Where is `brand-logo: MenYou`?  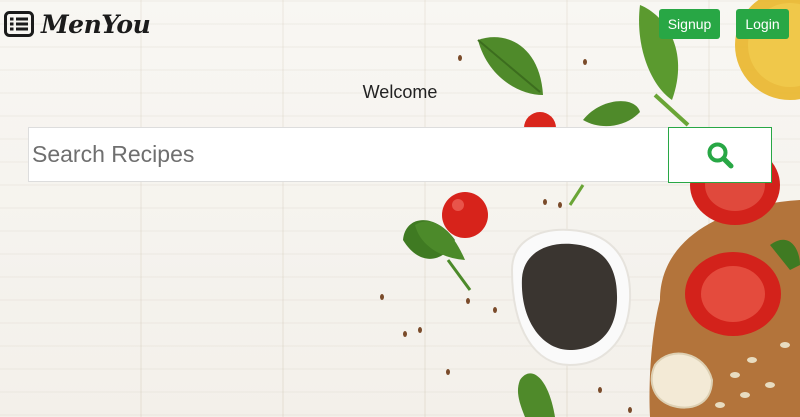
brand-logo: MenYou is located at coordinates (77, 24).